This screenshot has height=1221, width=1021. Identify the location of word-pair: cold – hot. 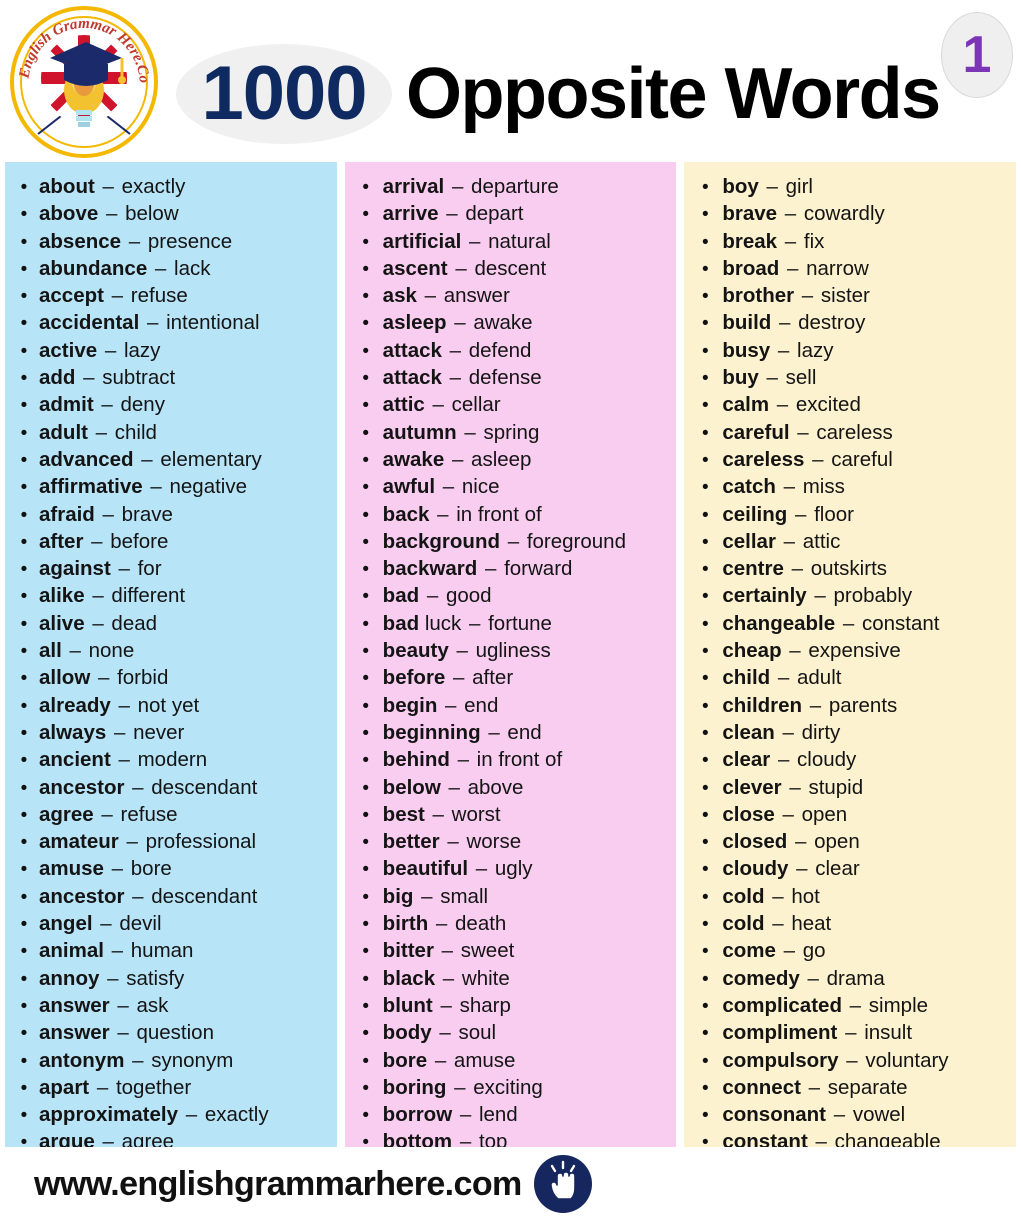
(770, 896).